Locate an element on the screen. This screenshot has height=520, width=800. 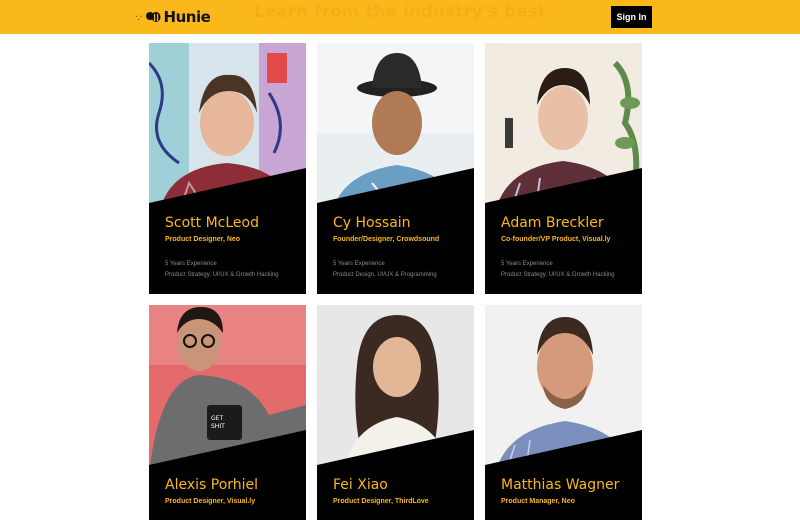
logo-text: Hunie is located at coordinates (187, 17).